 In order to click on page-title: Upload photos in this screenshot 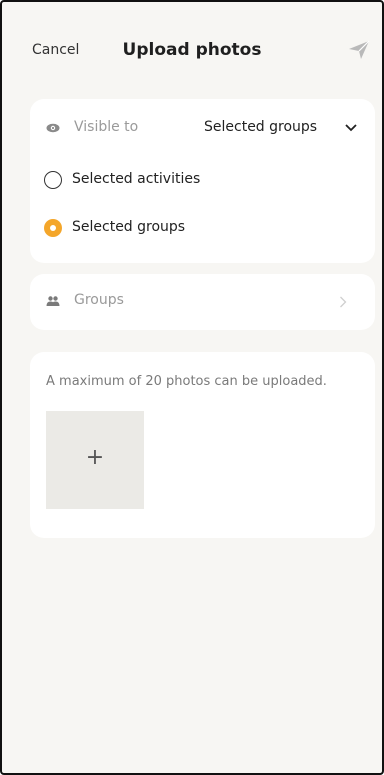, I will do `click(192, 50)`.